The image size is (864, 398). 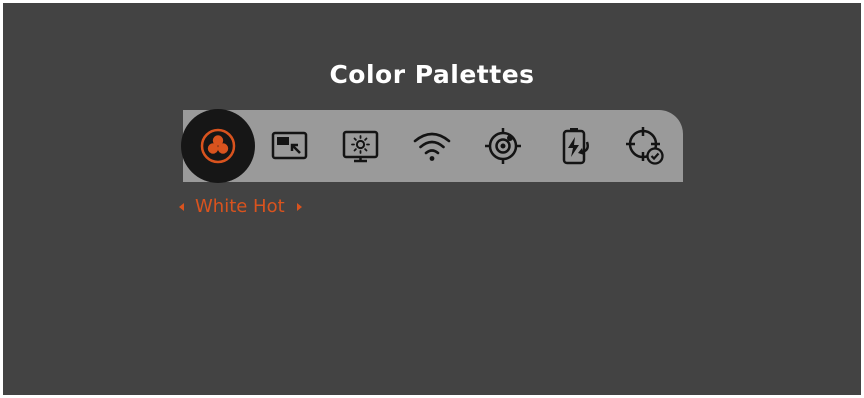 What do you see at coordinates (299, 207) in the screenshot?
I see `next-arrow-icon` at bounding box center [299, 207].